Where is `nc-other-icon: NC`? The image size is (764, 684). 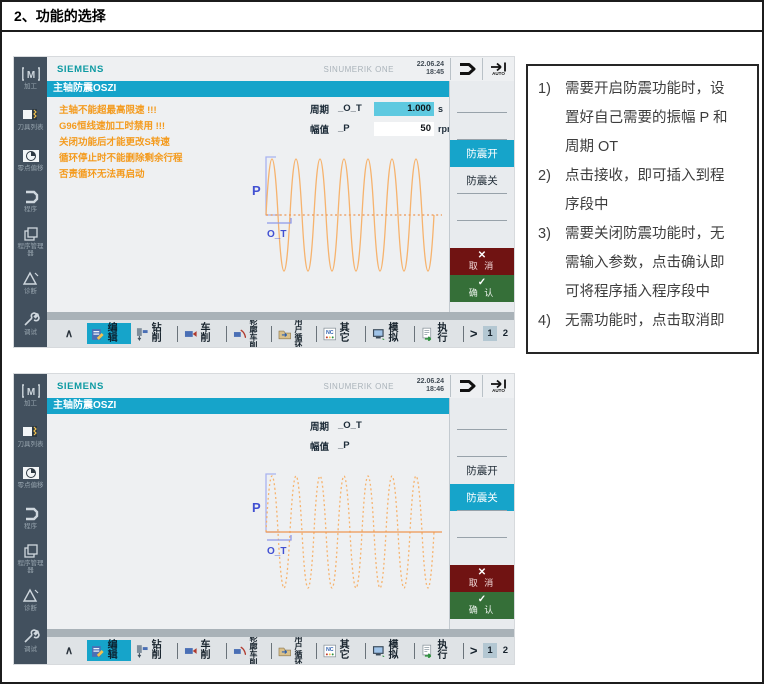
nc-other-icon: NC is located at coordinates (329, 650).